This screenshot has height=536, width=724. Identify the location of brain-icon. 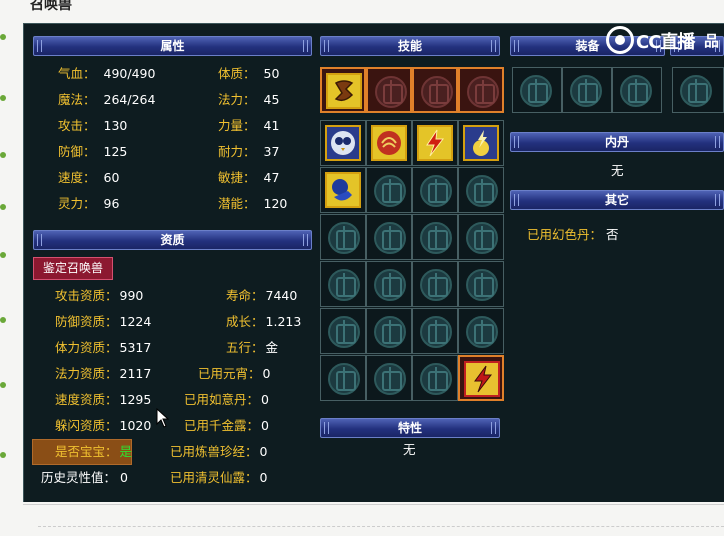
(389, 143).